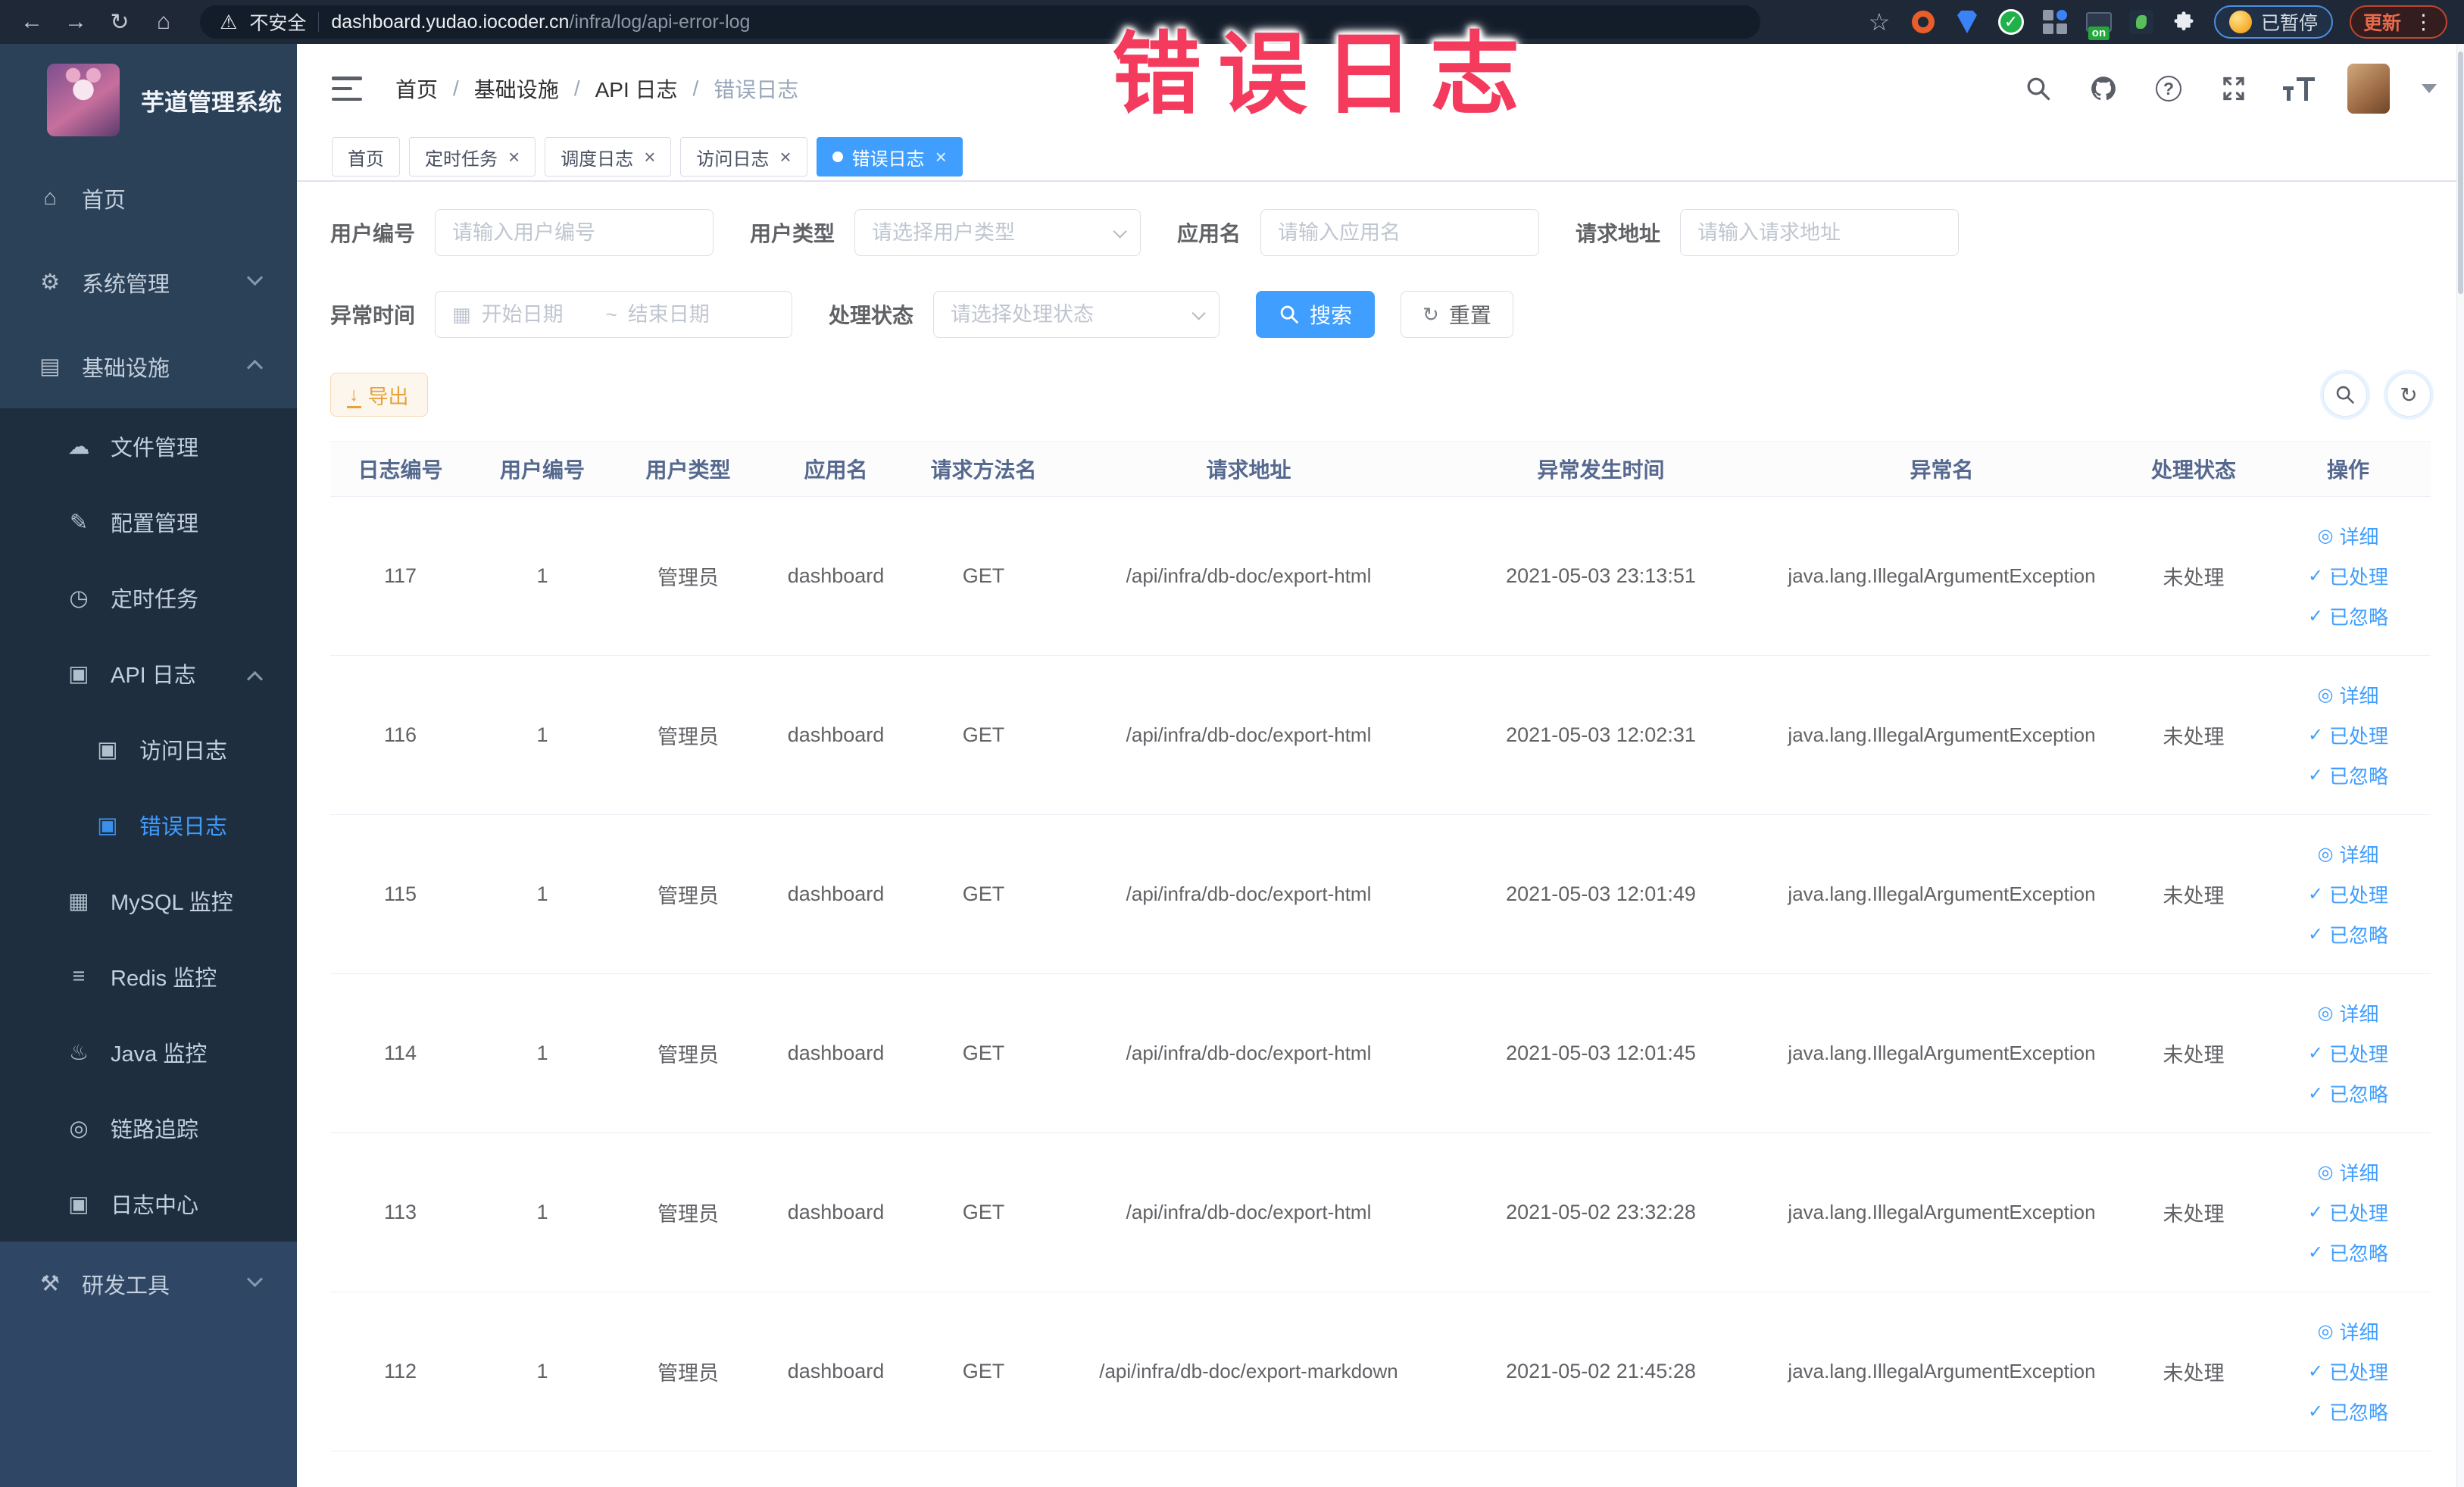 The image size is (2464, 1487). What do you see at coordinates (1601, 894) in the screenshot?
I see `cell-time: 2021-05-03 12:01:49` at bounding box center [1601, 894].